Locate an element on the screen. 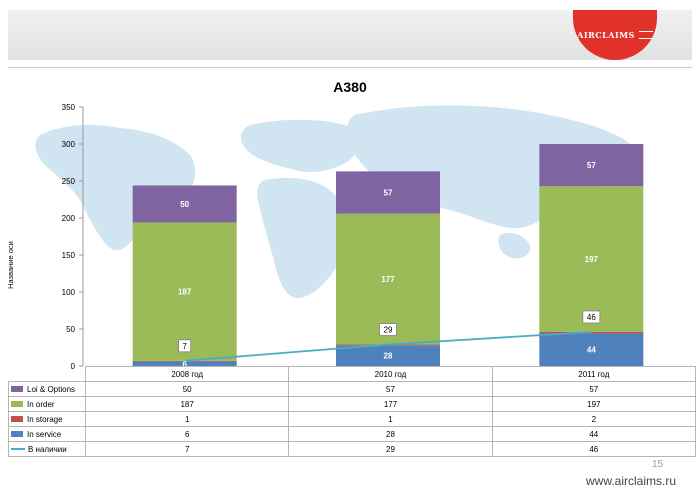 The height and width of the screenshot is (490, 700). table-cell: 46 is located at coordinates (593, 449).